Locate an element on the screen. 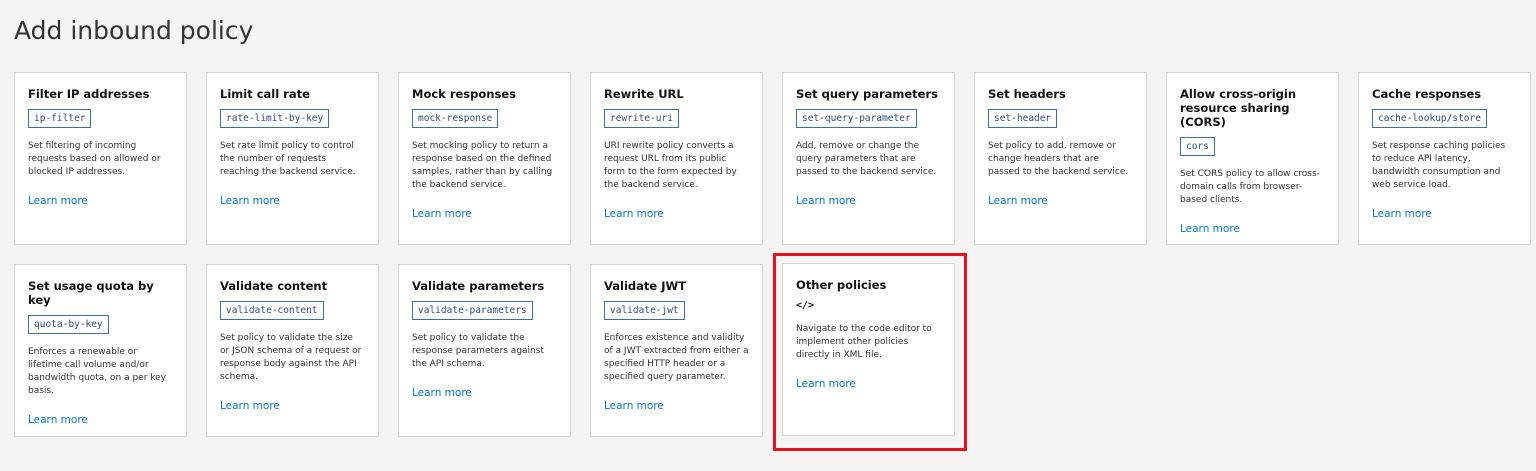  policy-title: Filter IP addresses is located at coordinates (89, 94).